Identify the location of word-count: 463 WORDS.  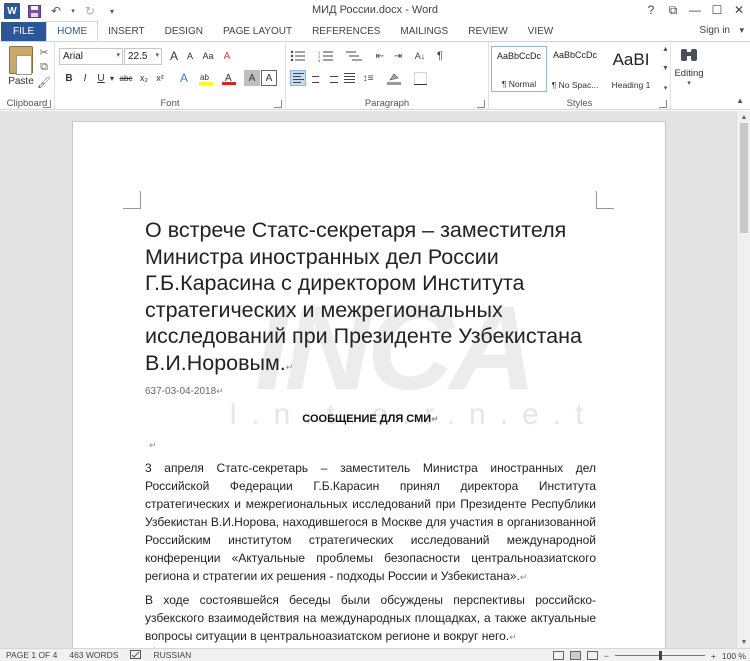
(93, 655).